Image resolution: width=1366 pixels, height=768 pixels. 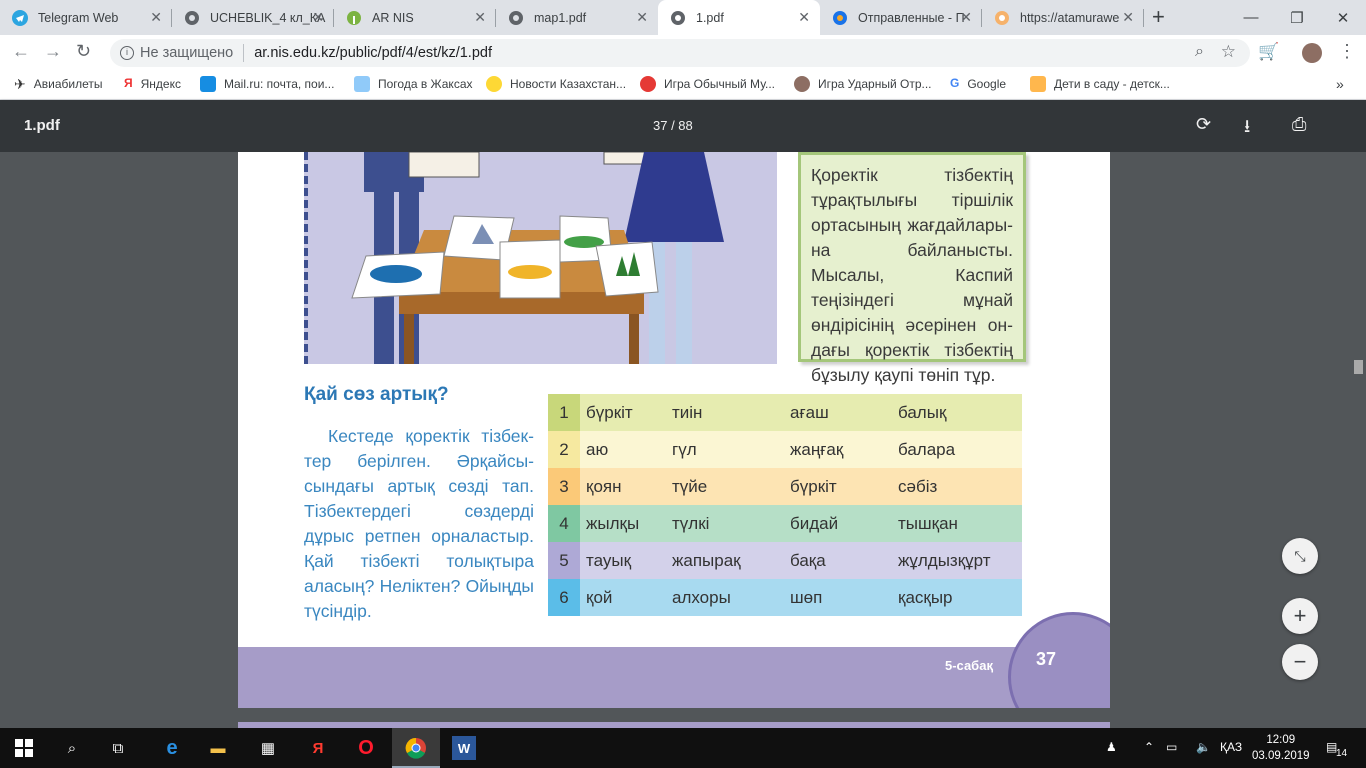 I want to click on table-row: 3 қоян түйе бүркіт сәбіз, so click(x=785, y=486).